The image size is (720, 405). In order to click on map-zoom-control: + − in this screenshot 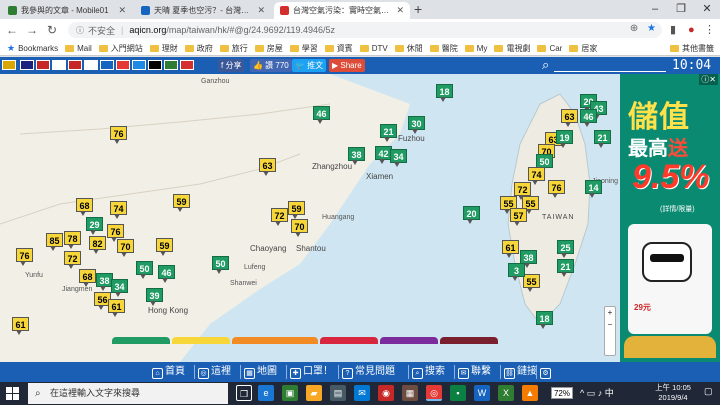, I will do `click(610, 331)`.